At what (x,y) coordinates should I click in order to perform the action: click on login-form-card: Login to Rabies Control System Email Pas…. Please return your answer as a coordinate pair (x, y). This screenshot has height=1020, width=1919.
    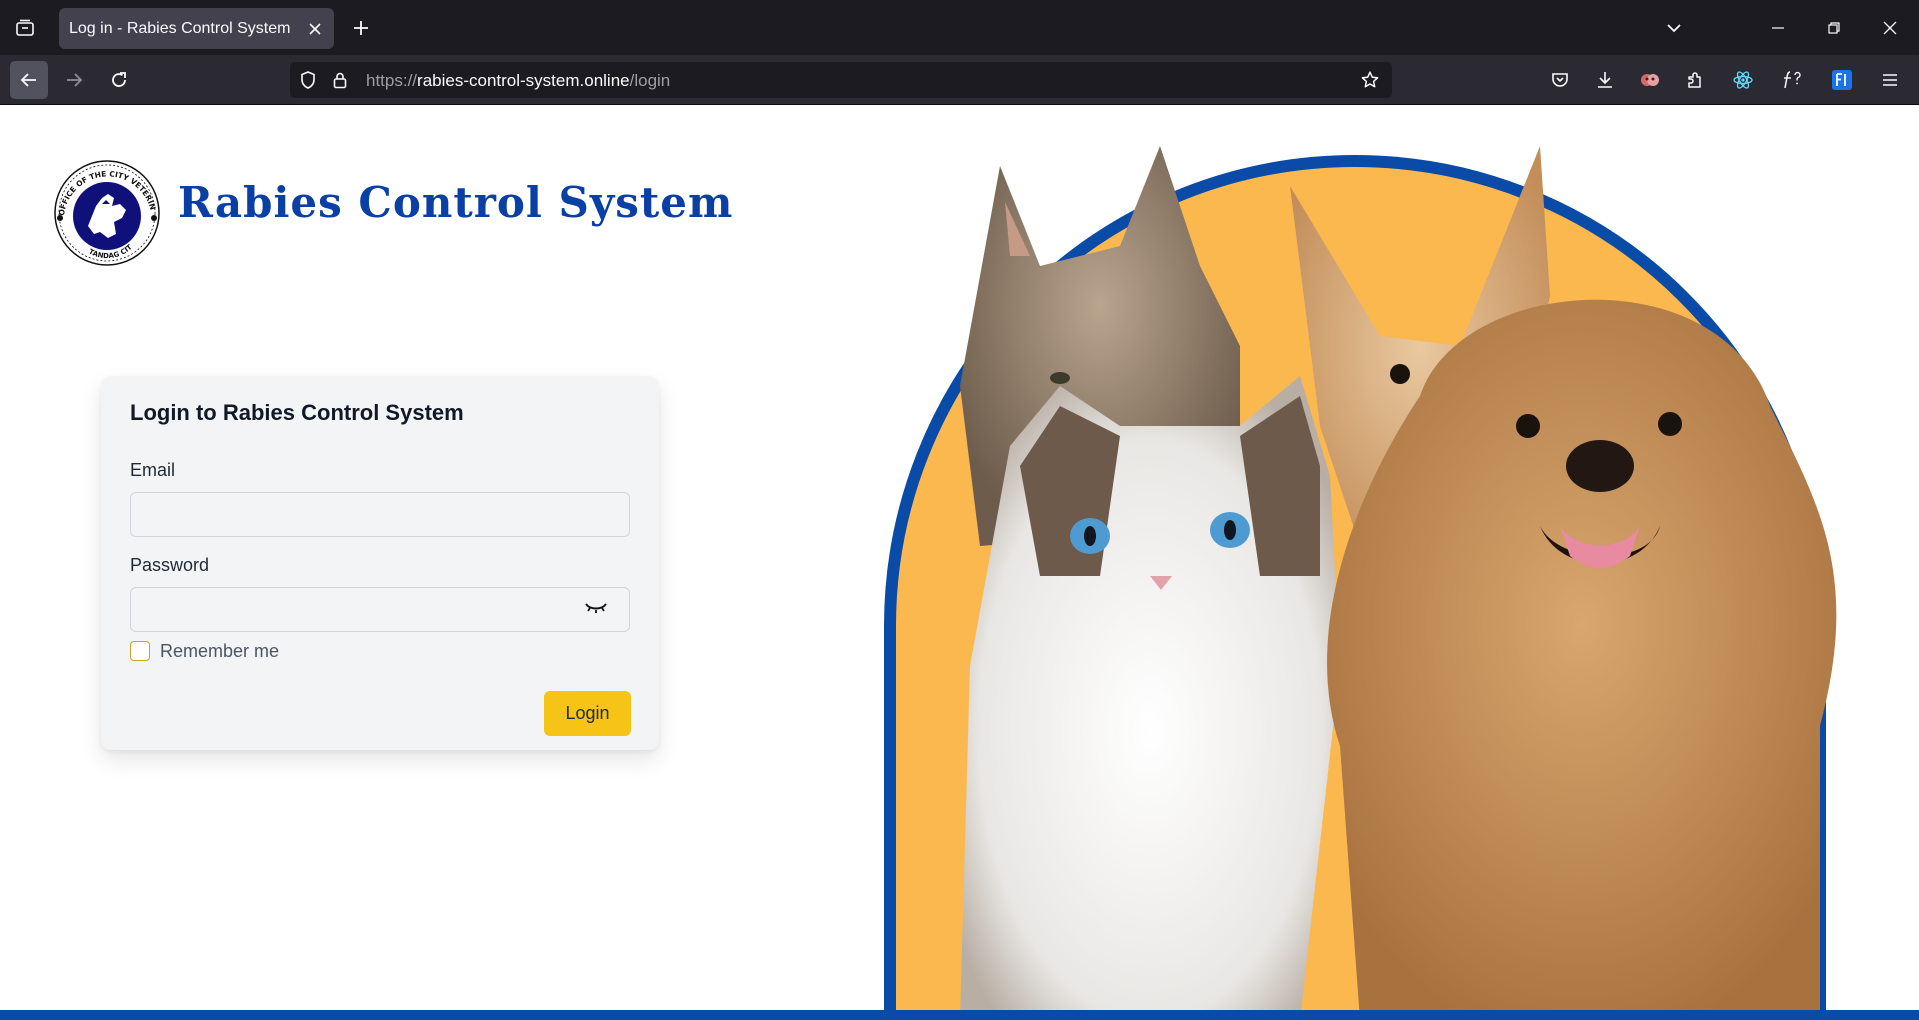
    Looking at the image, I should click on (380, 563).